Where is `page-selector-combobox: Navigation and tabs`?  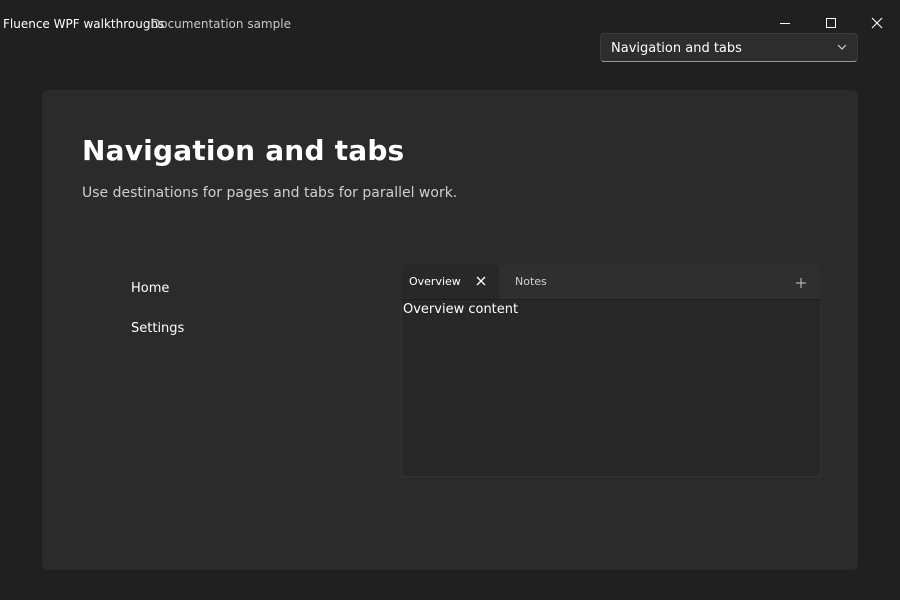 page-selector-combobox: Navigation and tabs is located at coordinates (729, 47).